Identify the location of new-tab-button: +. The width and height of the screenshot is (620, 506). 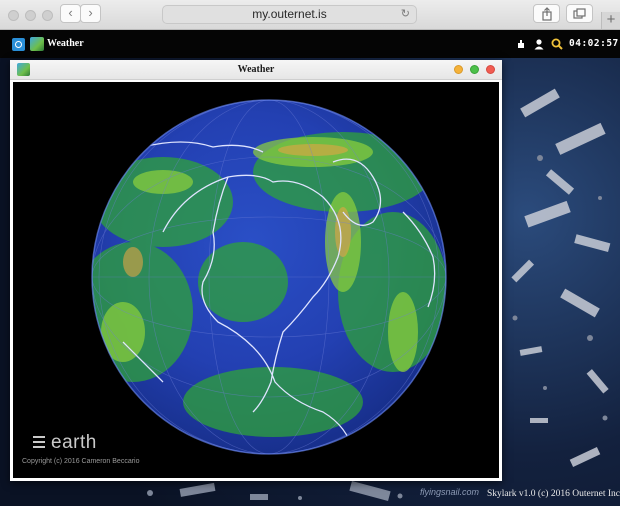
(610, 20).